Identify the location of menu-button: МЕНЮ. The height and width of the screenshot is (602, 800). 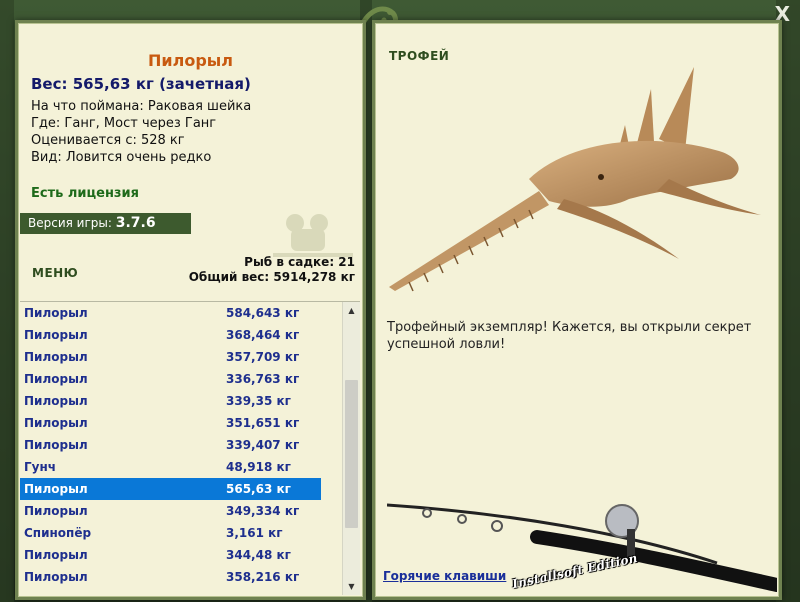
(55, 273).